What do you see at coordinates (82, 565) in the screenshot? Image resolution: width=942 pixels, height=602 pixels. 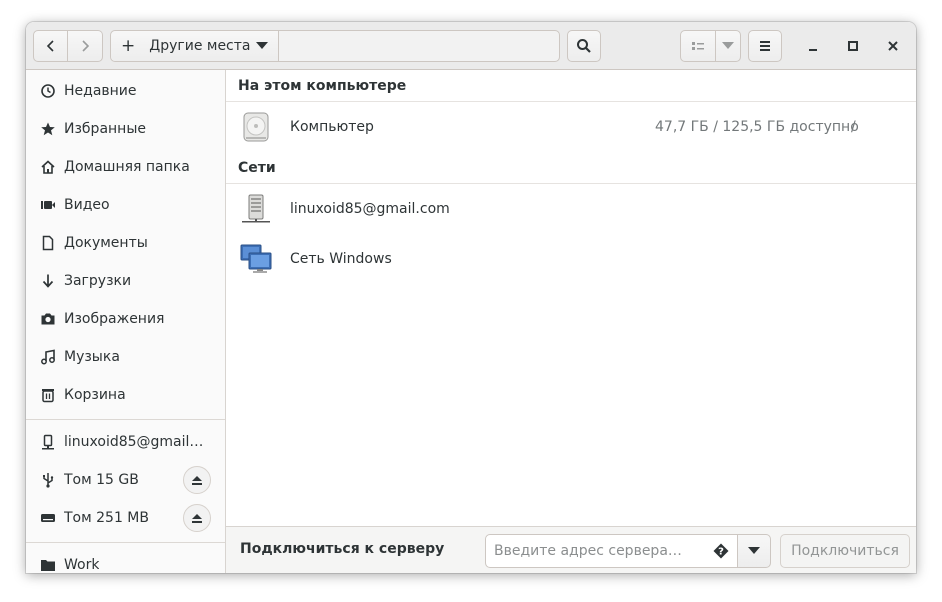 I see `sidebar-item-label: Work` at bounding box center [82, 565].